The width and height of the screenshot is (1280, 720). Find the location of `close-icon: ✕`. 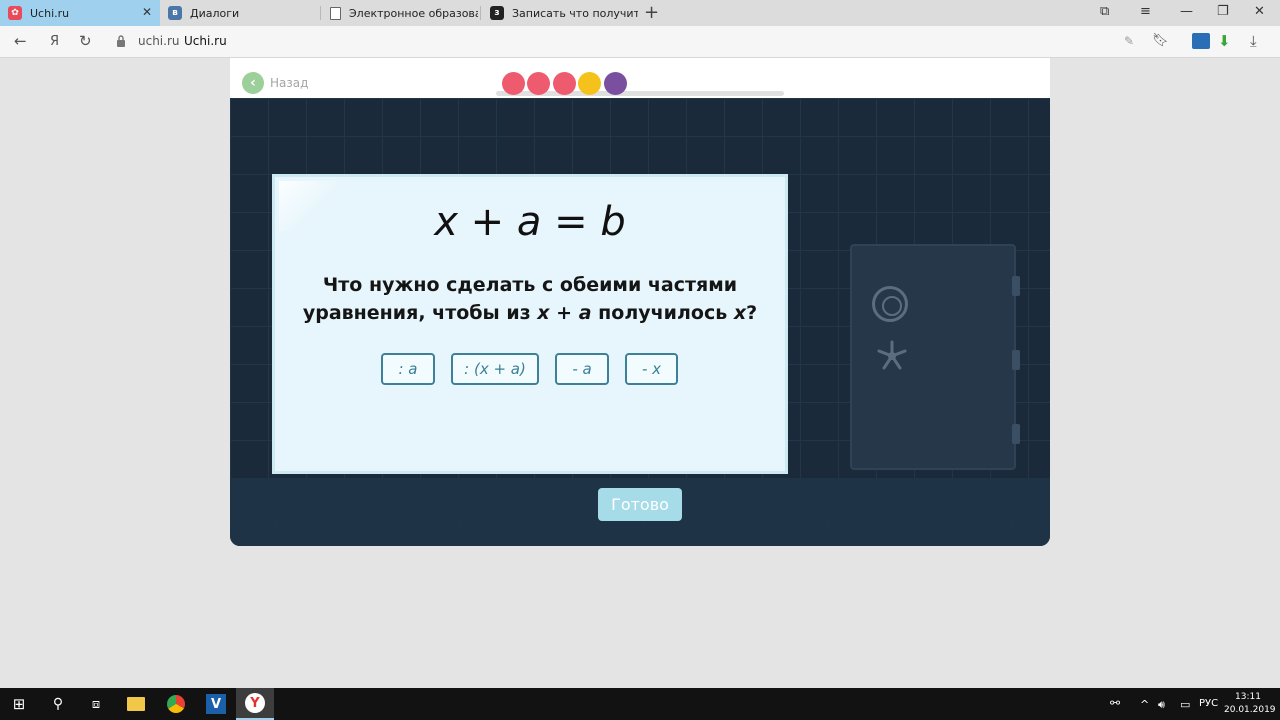

close-icon: ✕ is located at coordinates (147, 12).